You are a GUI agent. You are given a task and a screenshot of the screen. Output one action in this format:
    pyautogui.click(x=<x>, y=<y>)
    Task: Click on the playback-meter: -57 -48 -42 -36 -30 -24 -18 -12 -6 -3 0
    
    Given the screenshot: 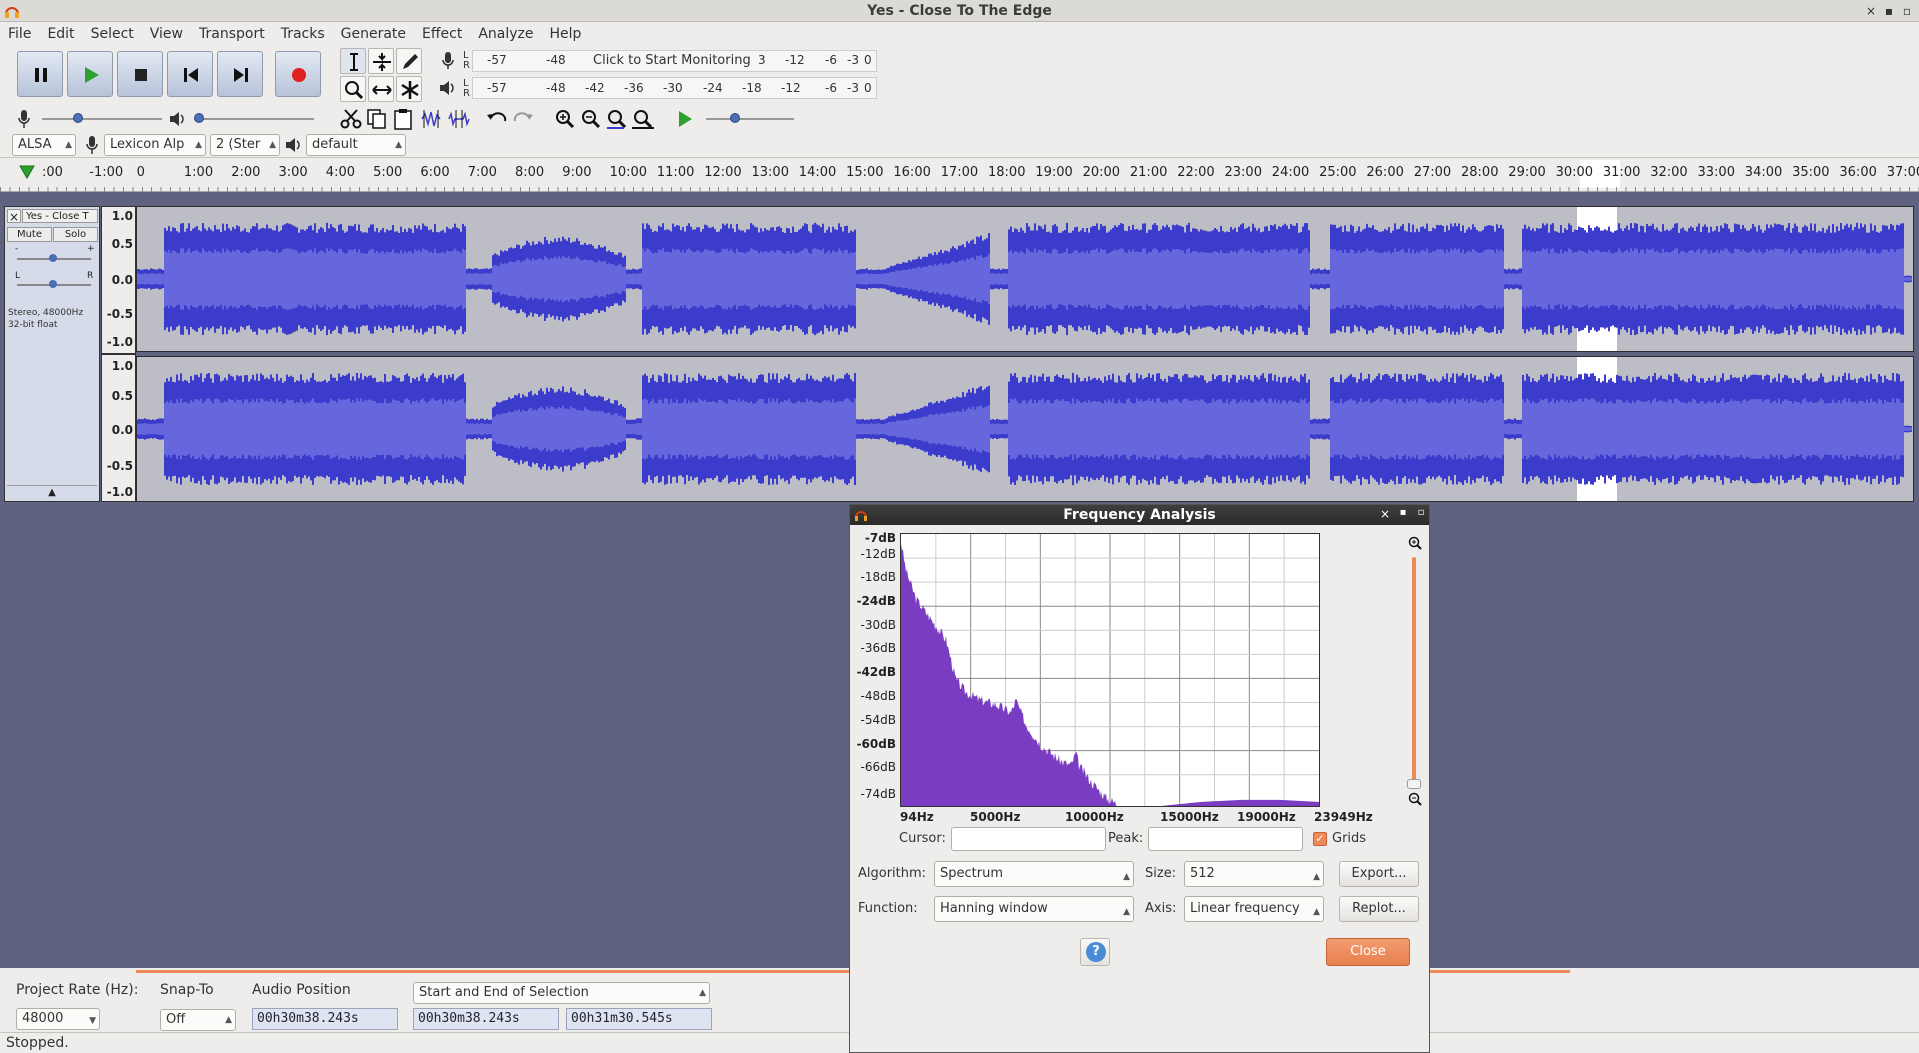 What is the action you would take?
    pyautogui.click(x=674, y=88)
    